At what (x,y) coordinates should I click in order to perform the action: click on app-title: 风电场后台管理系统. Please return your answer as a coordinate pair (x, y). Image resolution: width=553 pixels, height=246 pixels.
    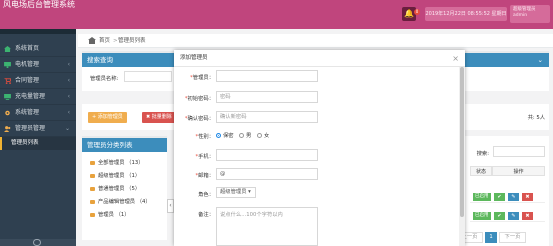
    Looking at the image, I should click on (39, 4).